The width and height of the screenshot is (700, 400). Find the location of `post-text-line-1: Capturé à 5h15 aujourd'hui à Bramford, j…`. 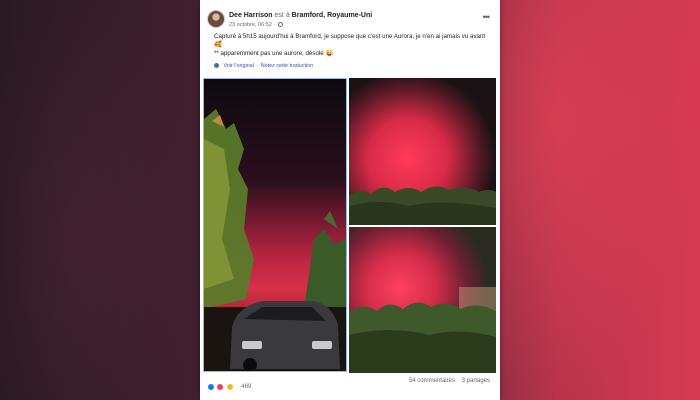

post-text-line-1: Capturé à 5h15 aujourd'hui à Bramford, j… is located at coordinates (350, 41).